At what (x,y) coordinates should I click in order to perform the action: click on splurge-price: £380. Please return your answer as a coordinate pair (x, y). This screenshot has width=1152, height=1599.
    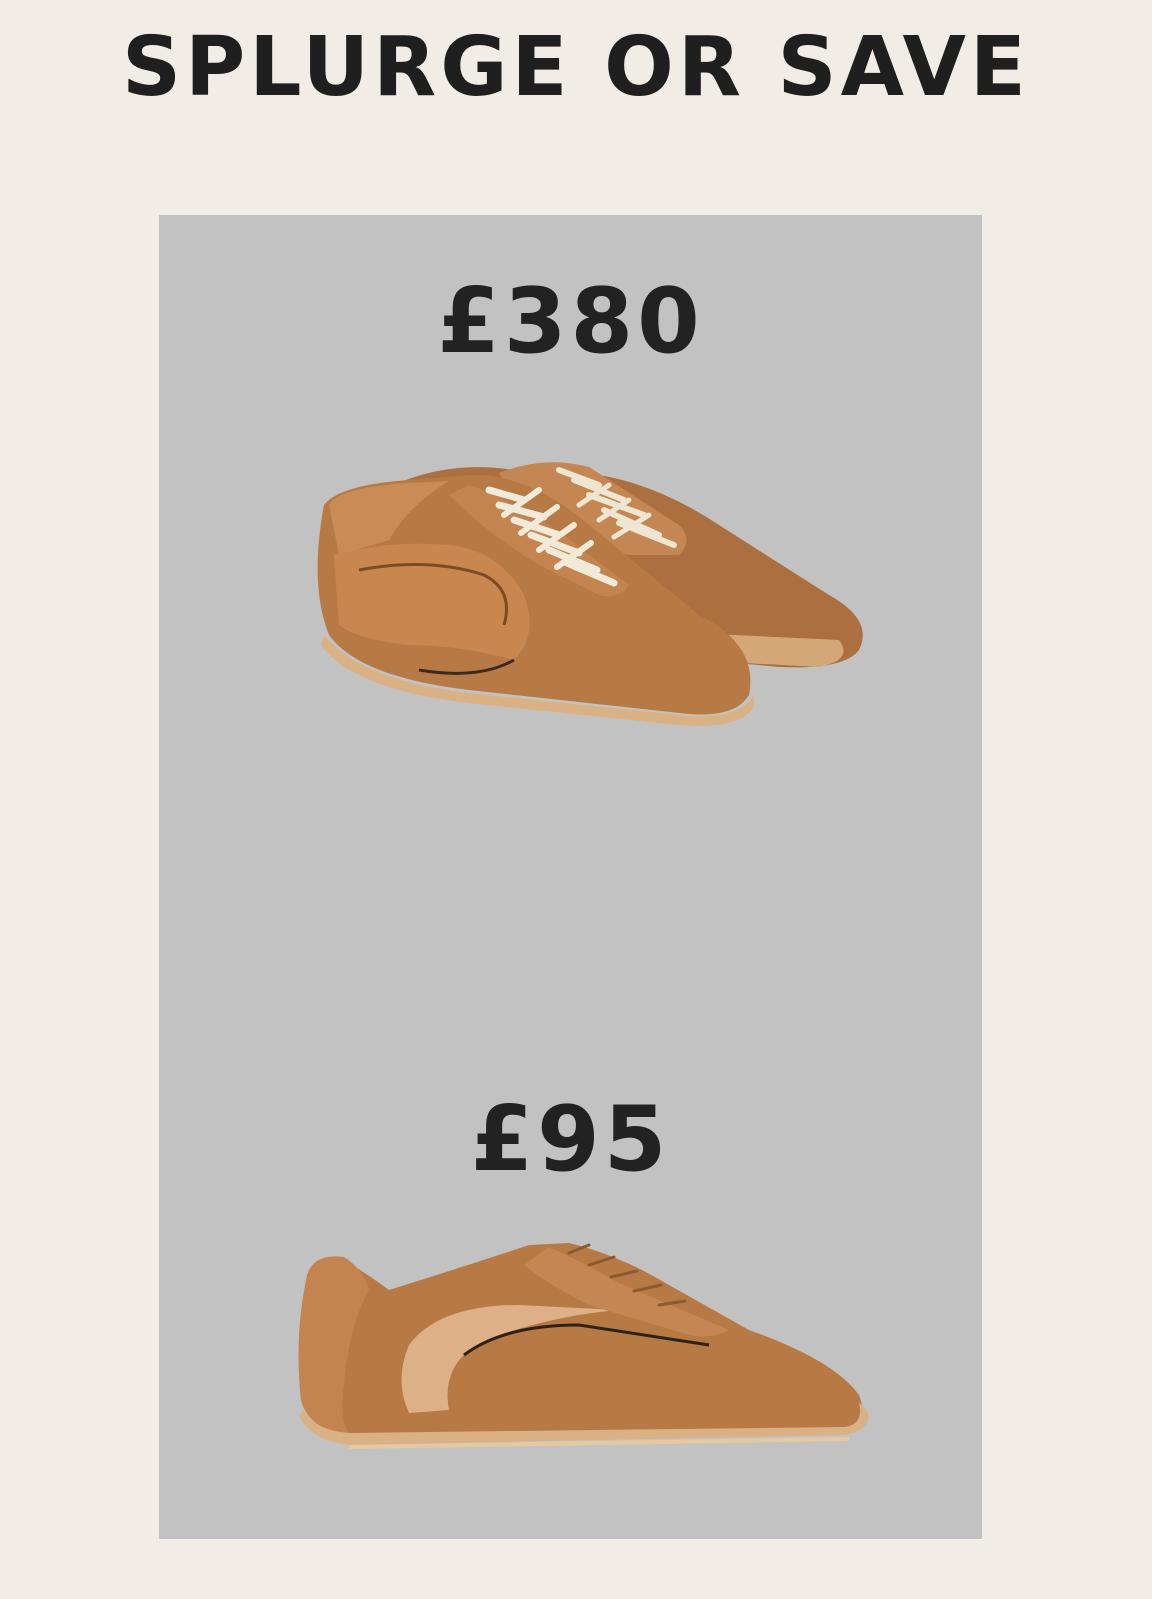
    Looking at the image, I should click on (570, 321).